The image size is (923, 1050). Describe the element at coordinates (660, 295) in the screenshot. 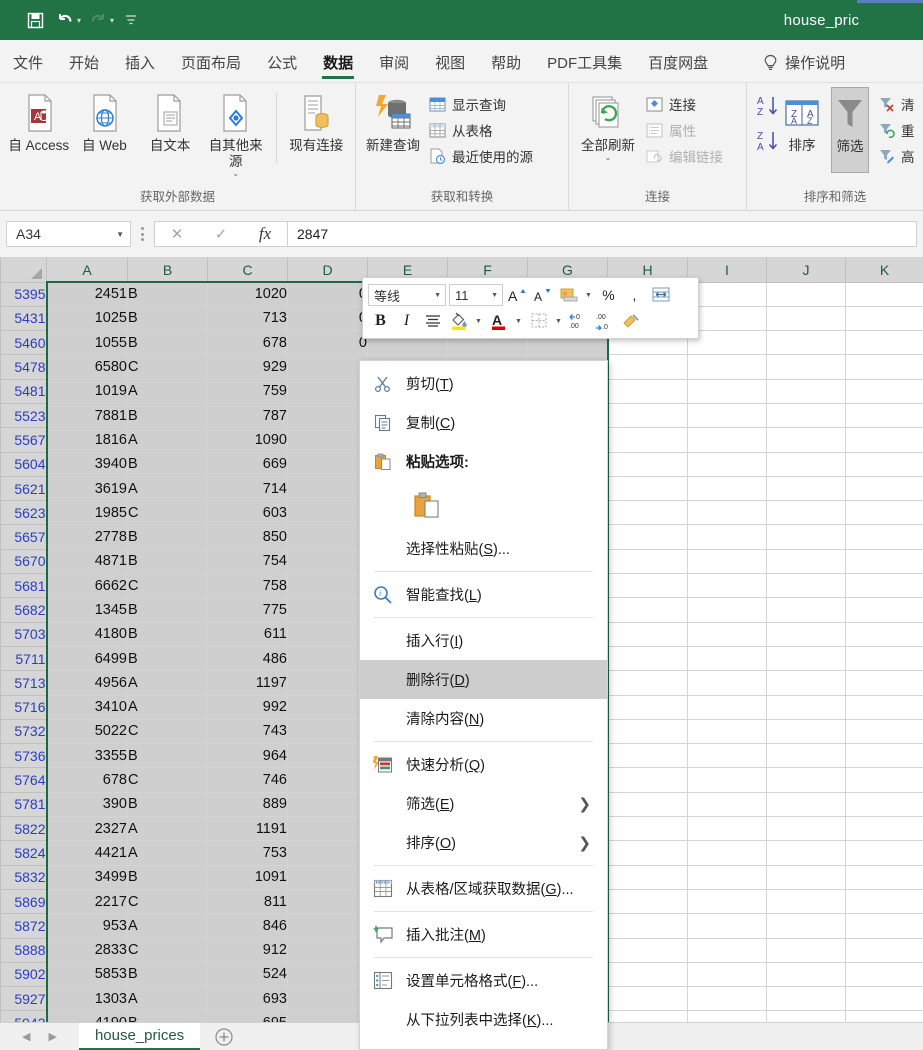

I see `wrap-text-button` at that location.